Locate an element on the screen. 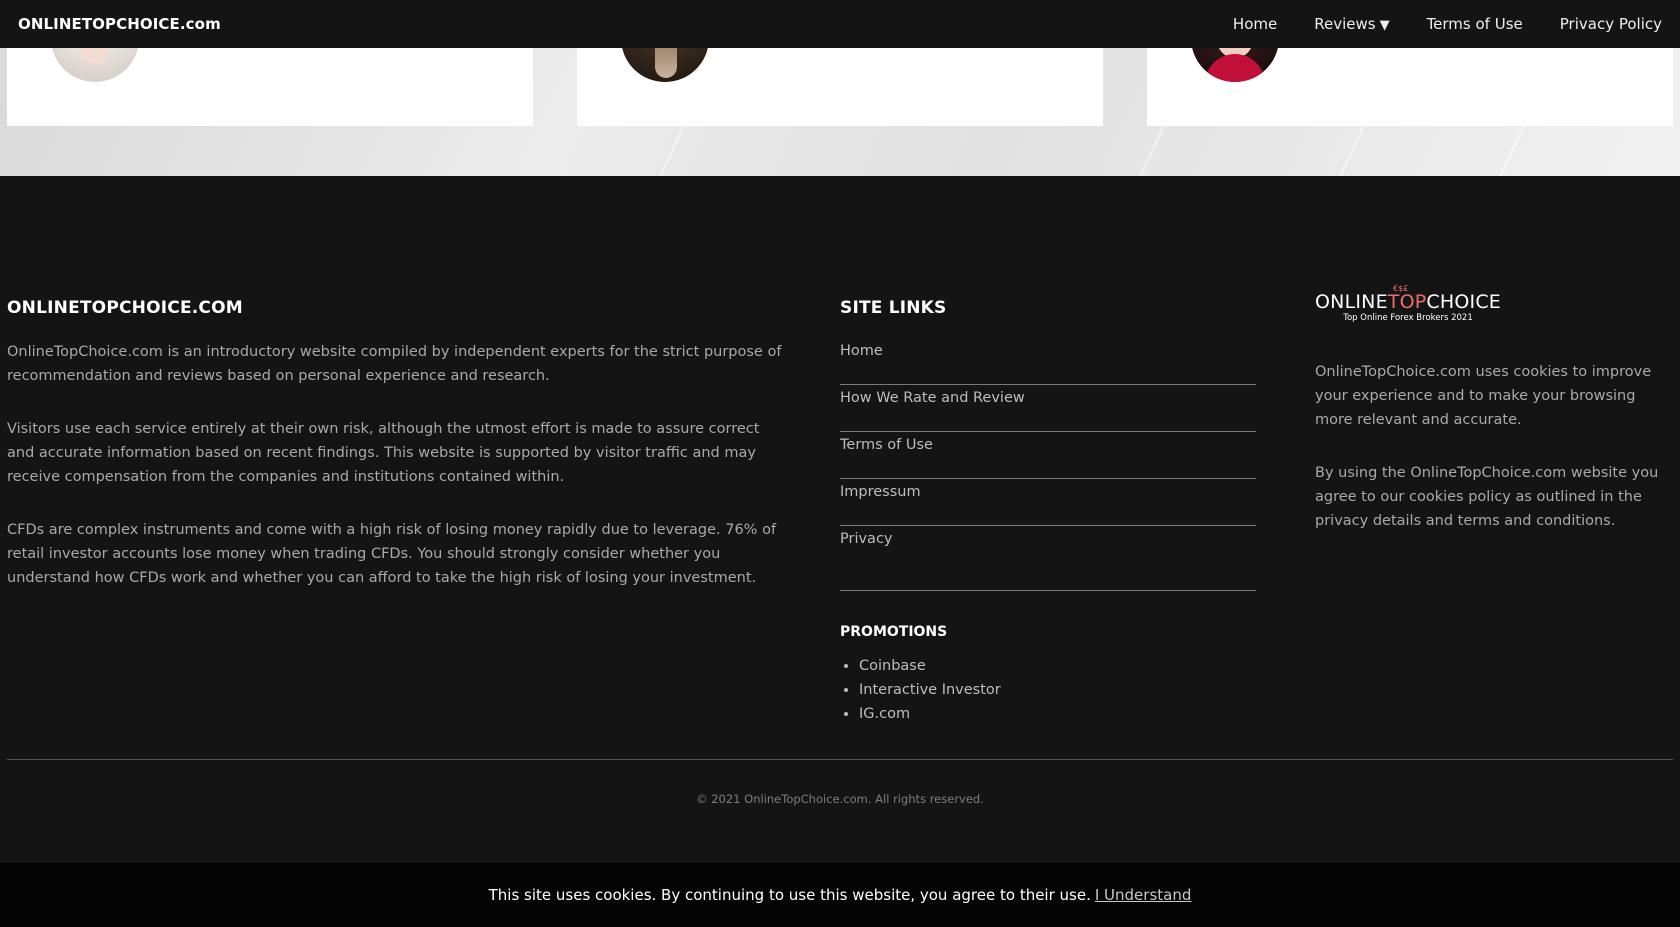  cookie-accept-link: I Understand is located at coordinates (1143, 895).